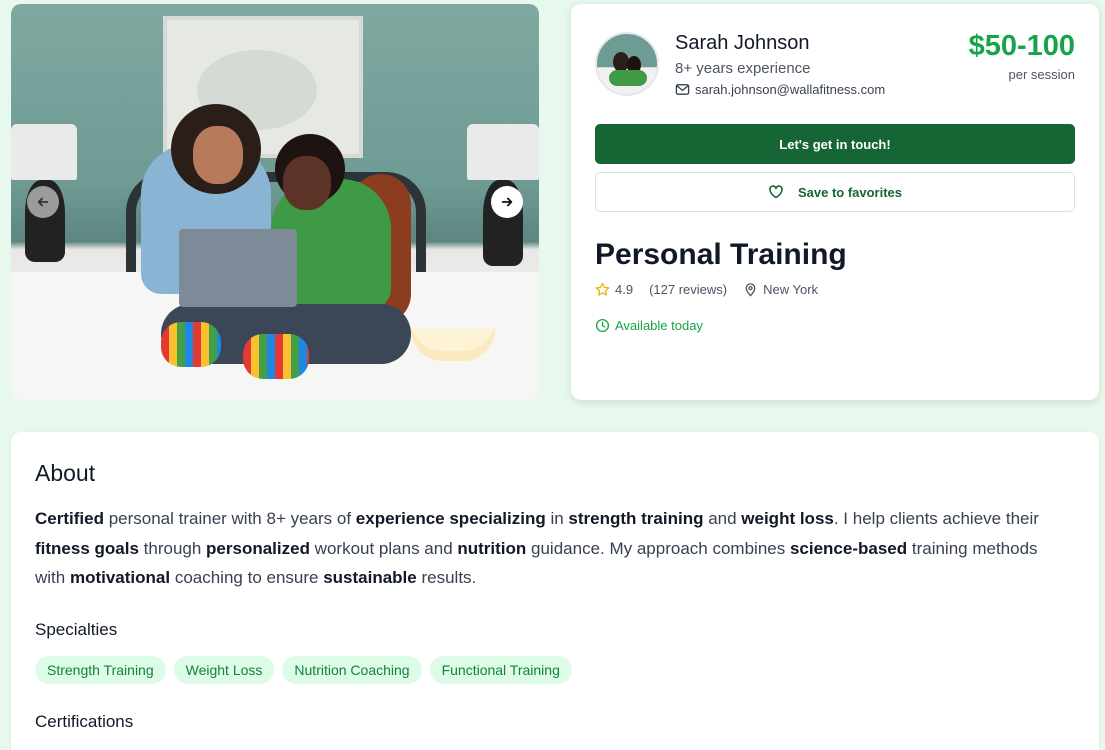 The width and height of the screenshot is (1105, 750). What do you see at coordinates (791, 289) in the screenshot?
I see `location: New York` at bounding box center [791, 289].